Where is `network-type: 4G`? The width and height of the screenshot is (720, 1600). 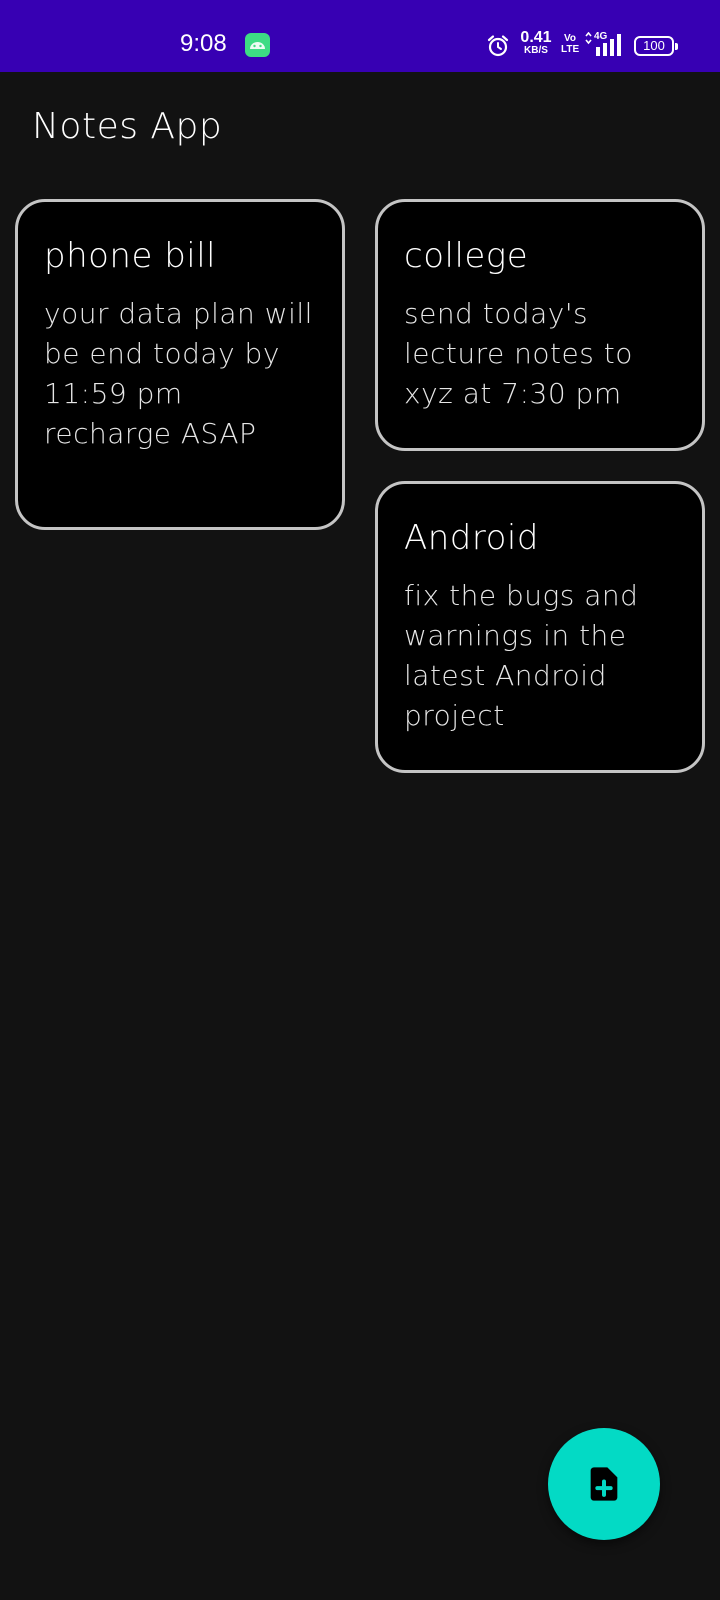
network-type: 4G is located at coordinates (601, 36).